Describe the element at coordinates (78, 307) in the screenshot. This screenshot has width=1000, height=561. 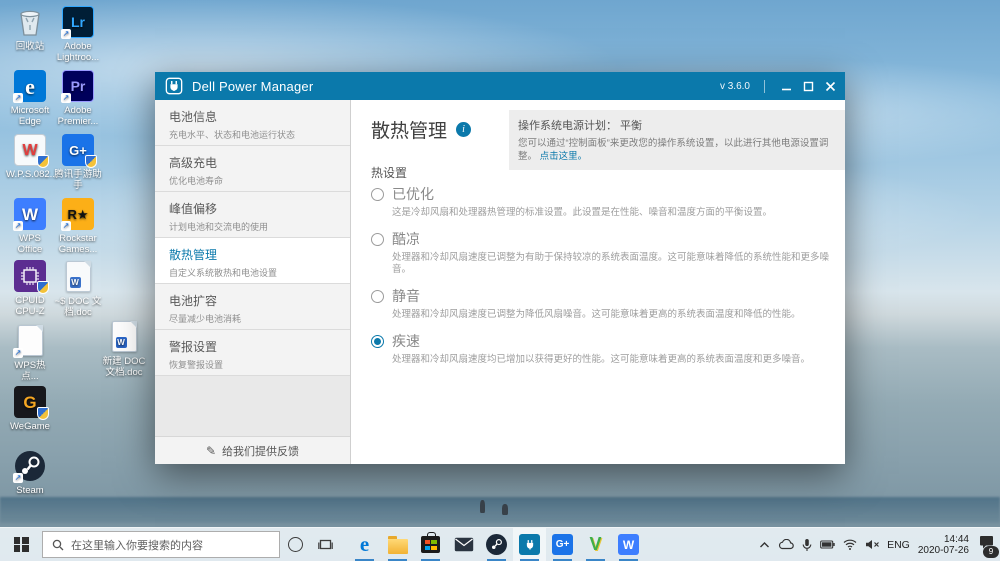
I see `desktop-icon-label: ~$ DOC 文档.doc` at that location.